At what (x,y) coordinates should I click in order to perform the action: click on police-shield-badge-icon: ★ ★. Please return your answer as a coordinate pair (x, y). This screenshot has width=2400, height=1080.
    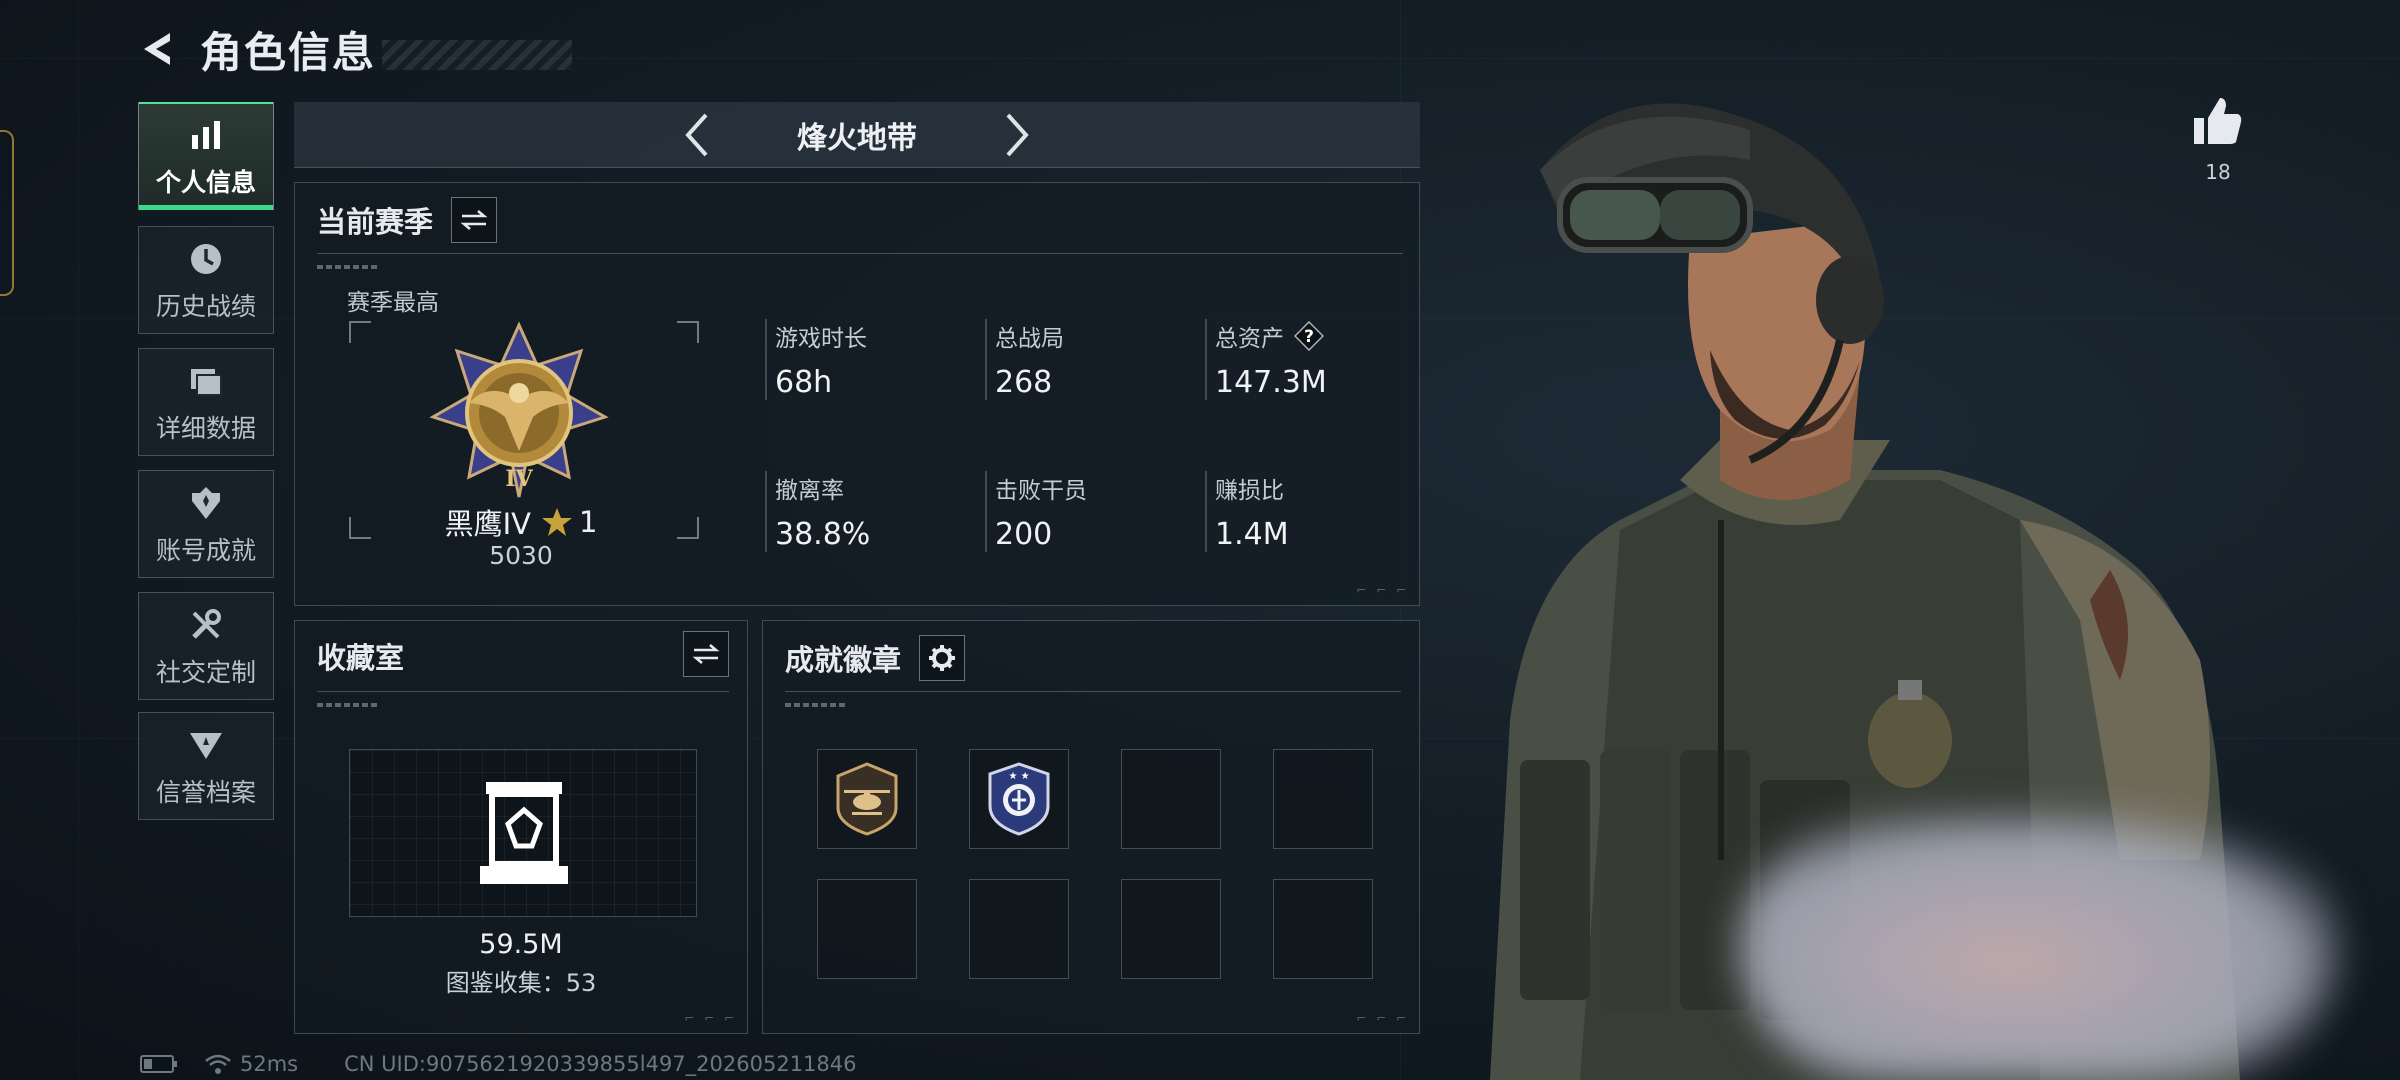
    Looking at the image, I should click on (1019, 799).